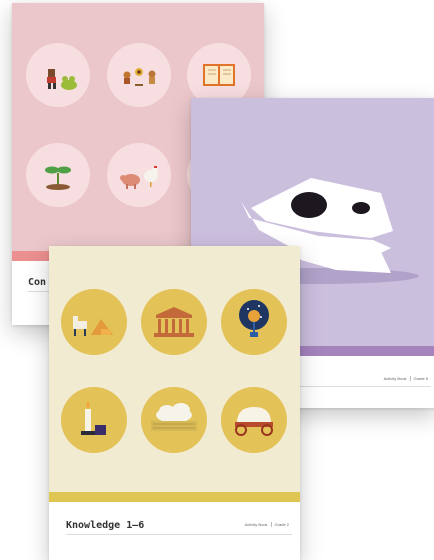 The image size is (434, 560). What do you see at coordinates (254, 420) in the screenshot?
I see `covered-wagon-icon` at bounding box center [254, 420].